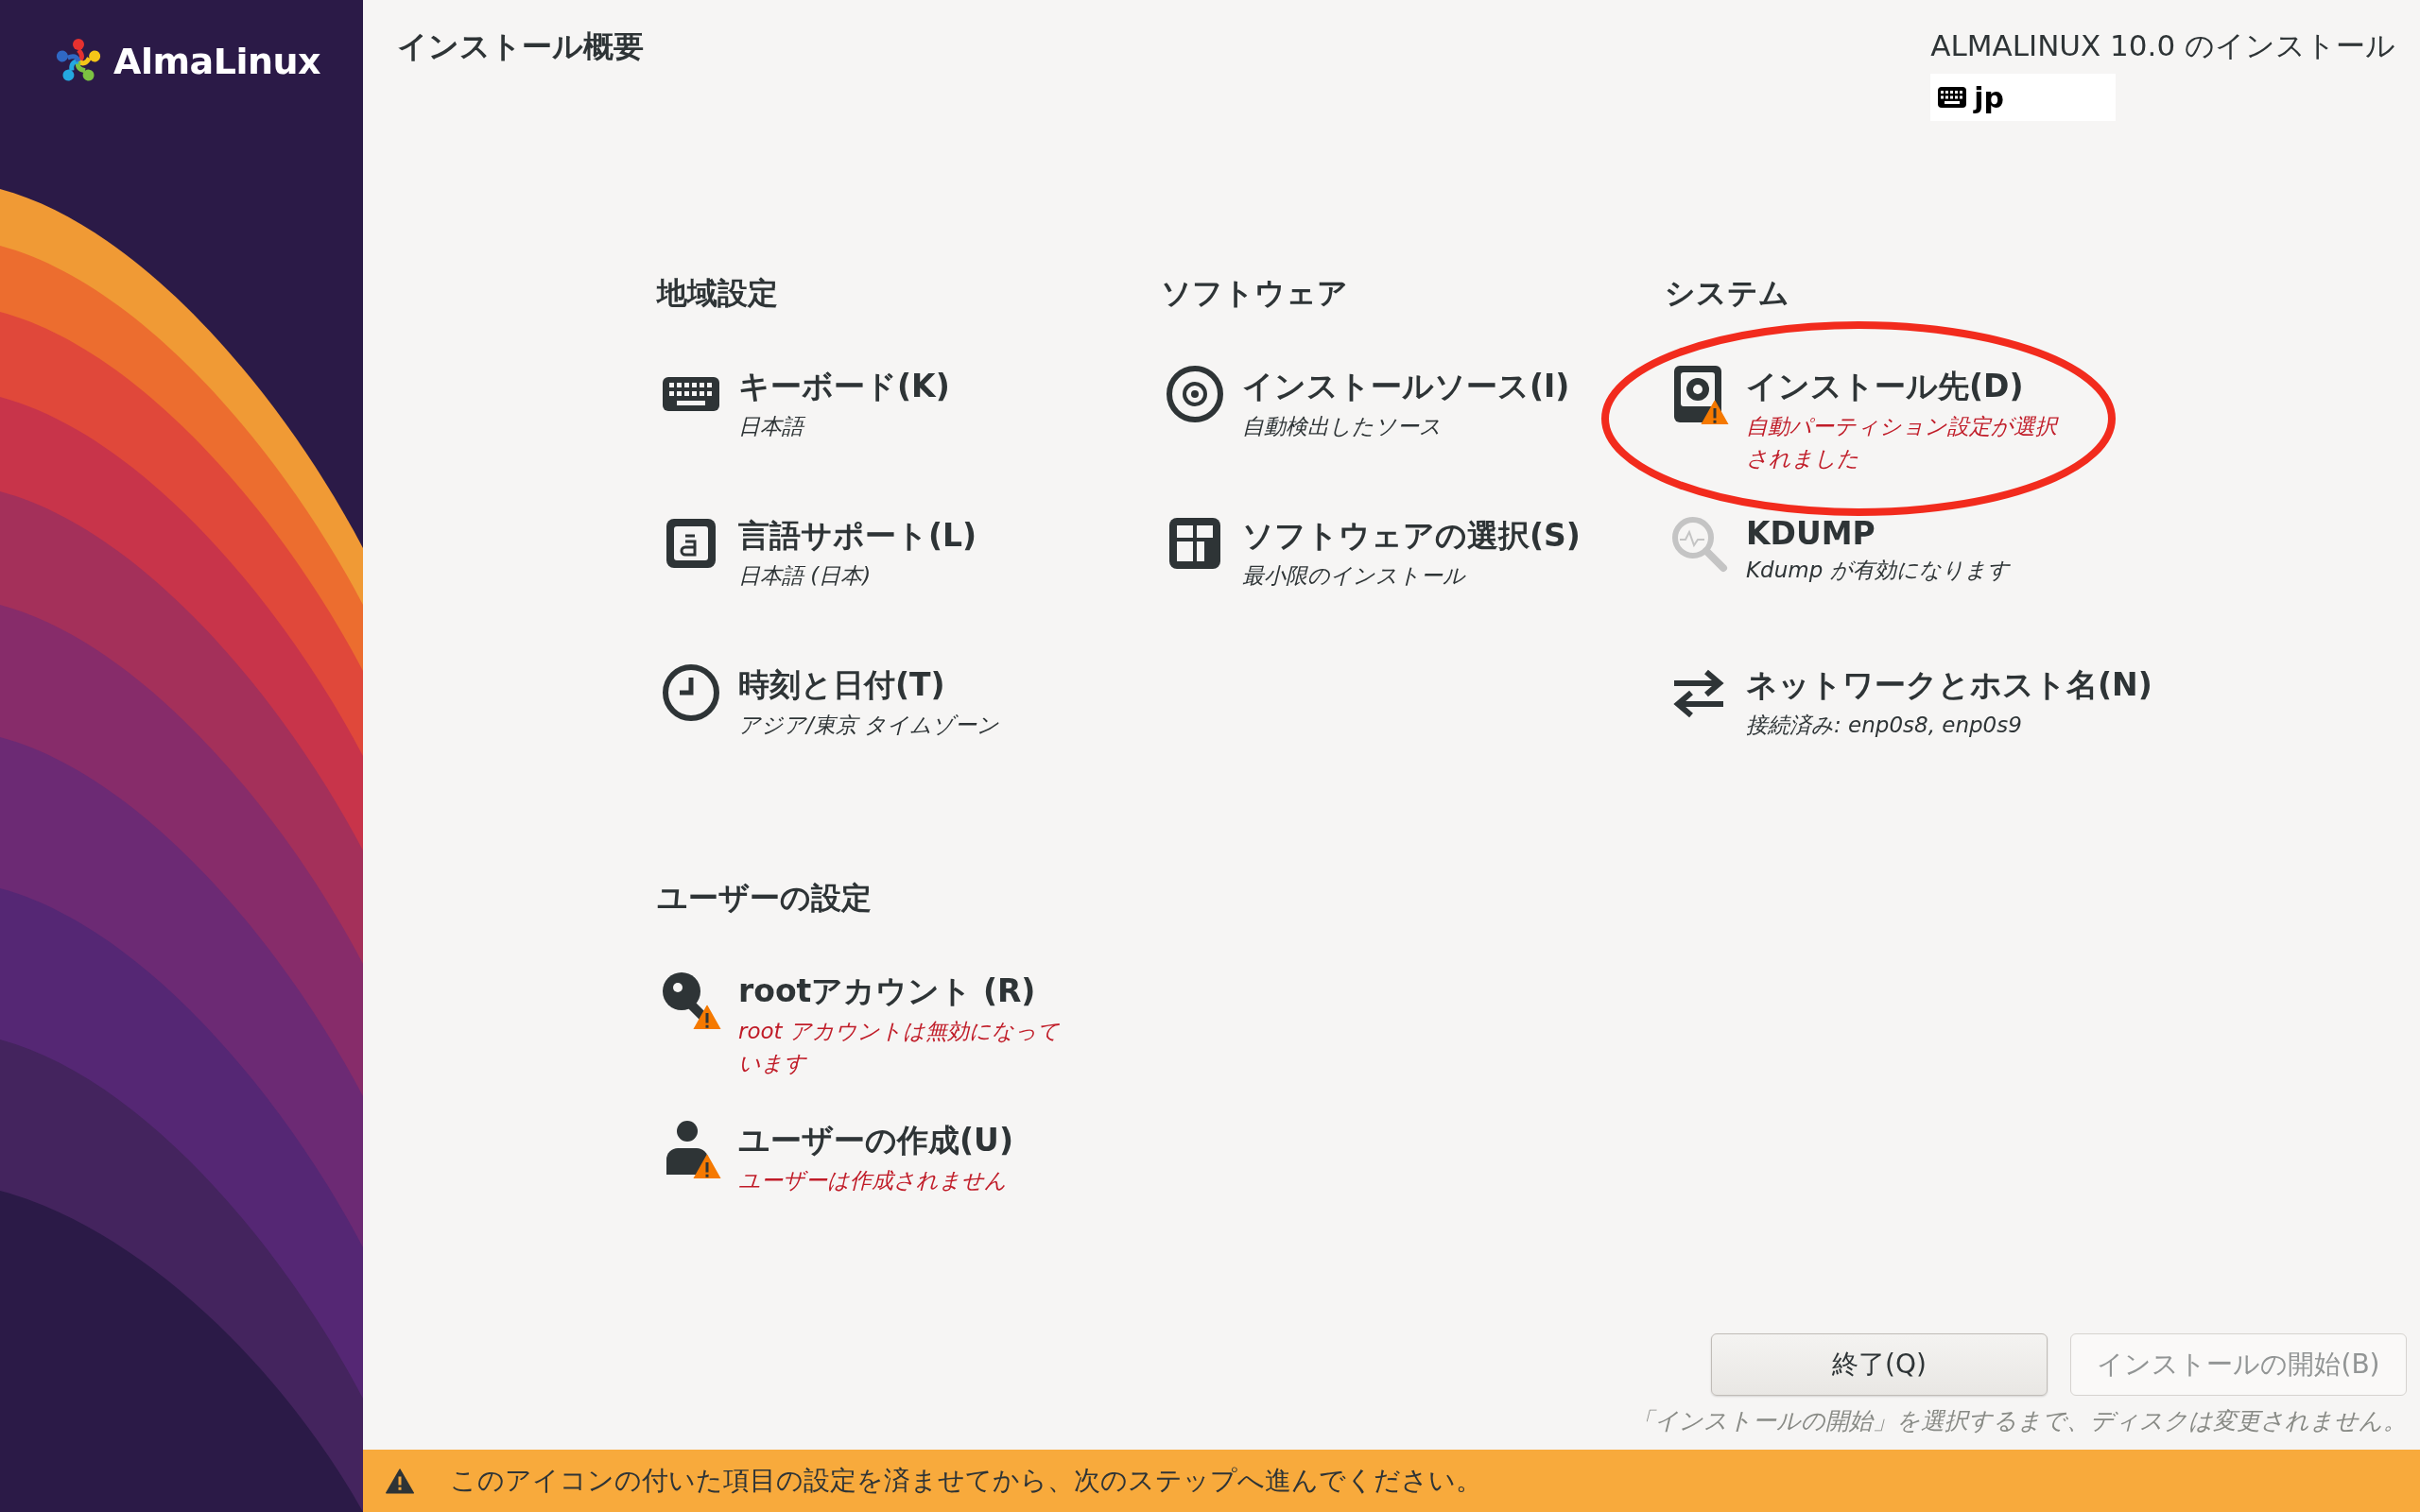 Image resolution: width=2420 pixels, height=1512 pixels. What do you see at coordinates (1886, 386) in the screenshot?
I see `spoke-title: インストール先(D)` at bounding box center [1886, 386].